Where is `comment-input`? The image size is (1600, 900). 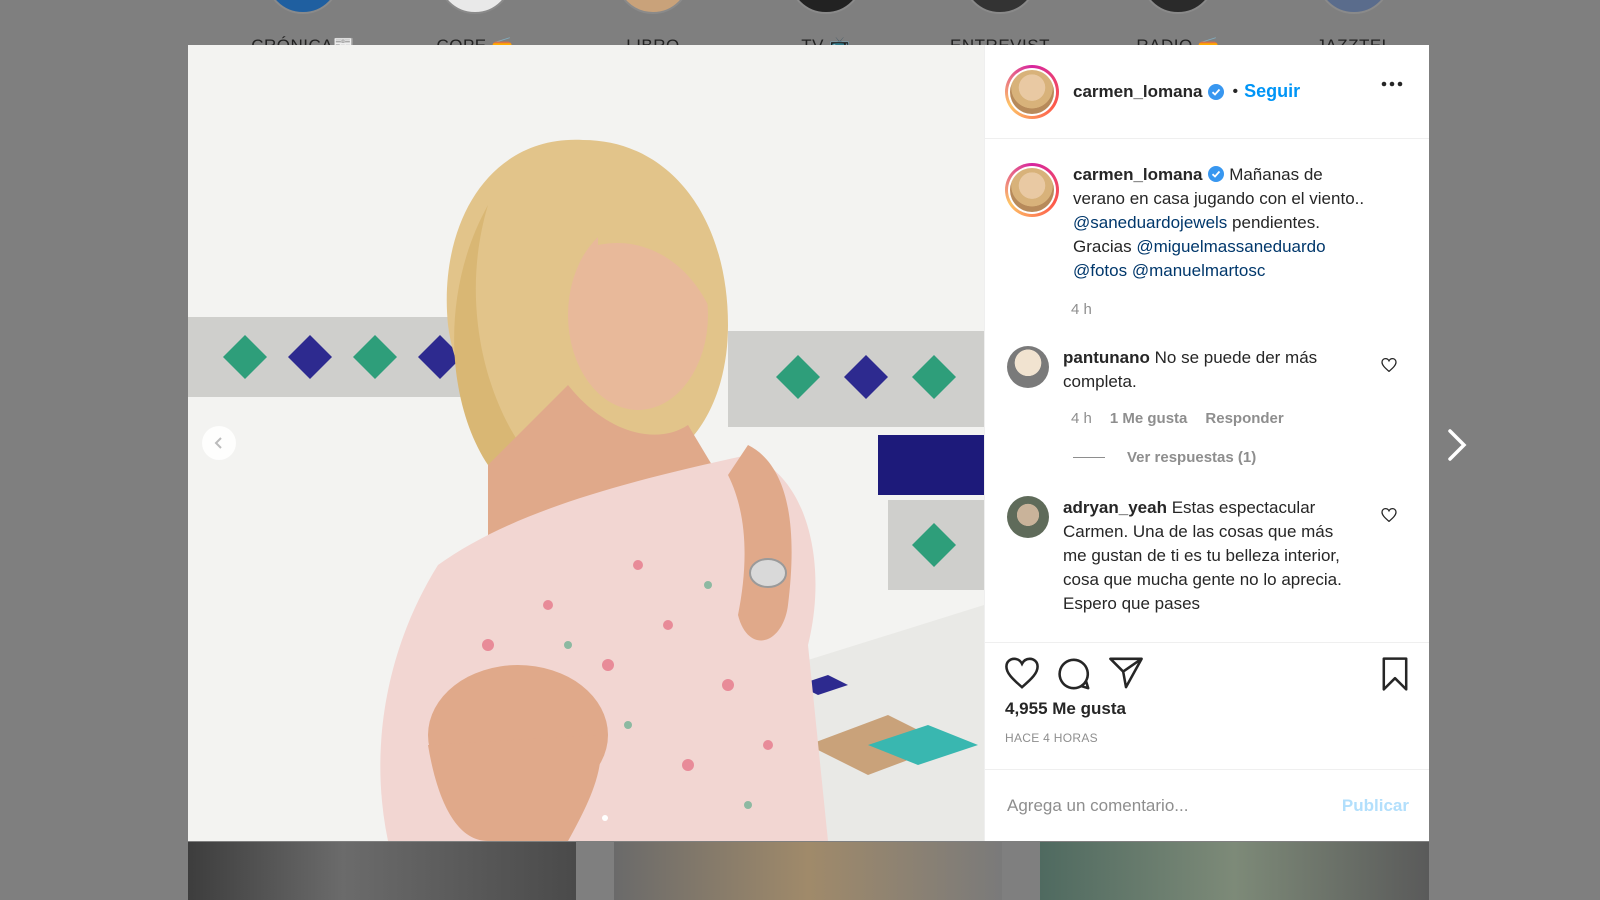
comment-input is located at coordinates (1173, 805).